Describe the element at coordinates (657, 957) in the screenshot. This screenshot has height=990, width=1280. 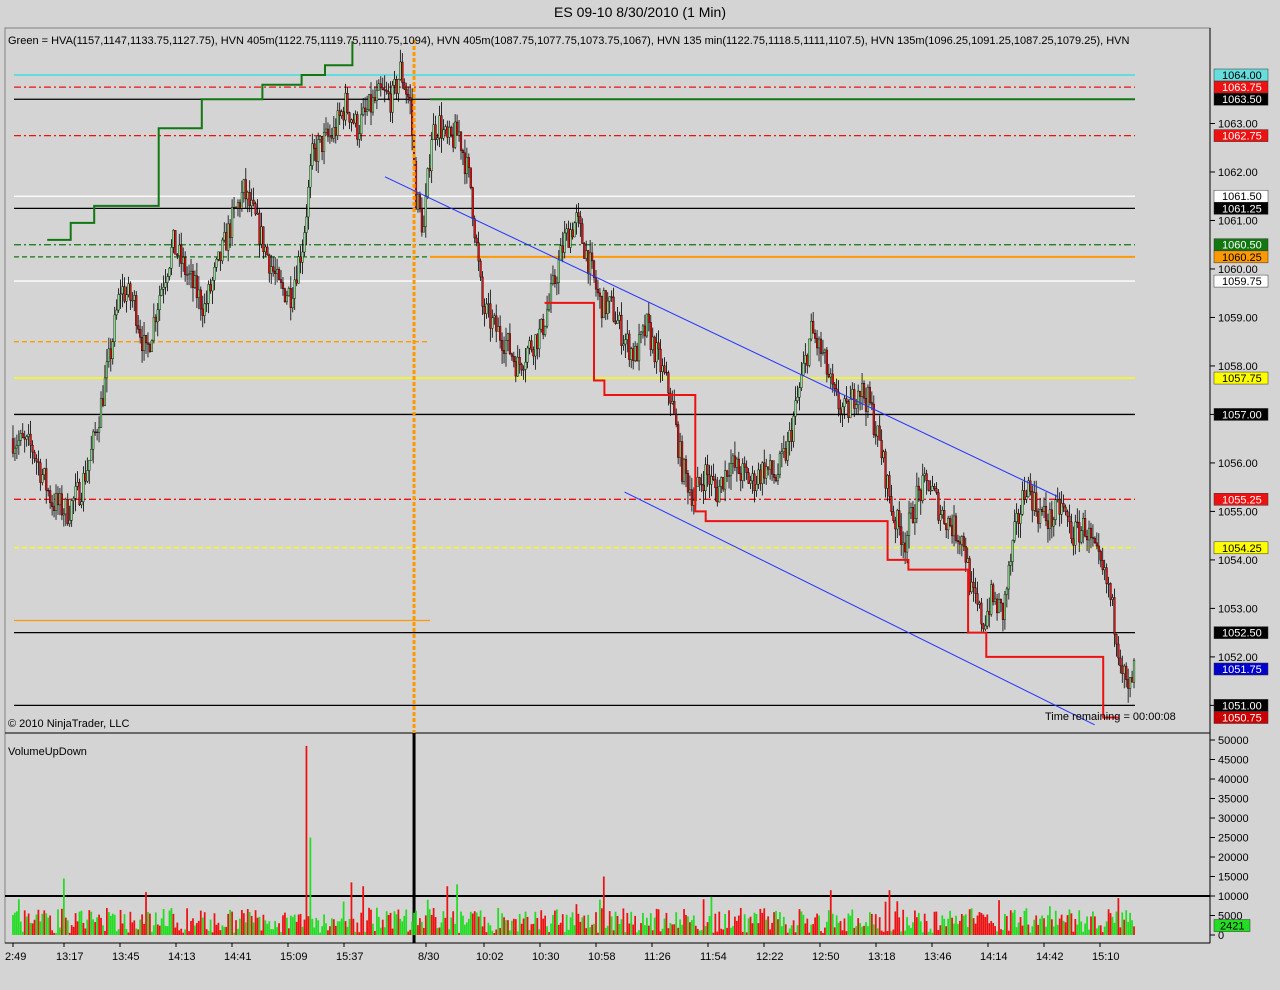
I see `time-tick-label: 11:26` at that location.